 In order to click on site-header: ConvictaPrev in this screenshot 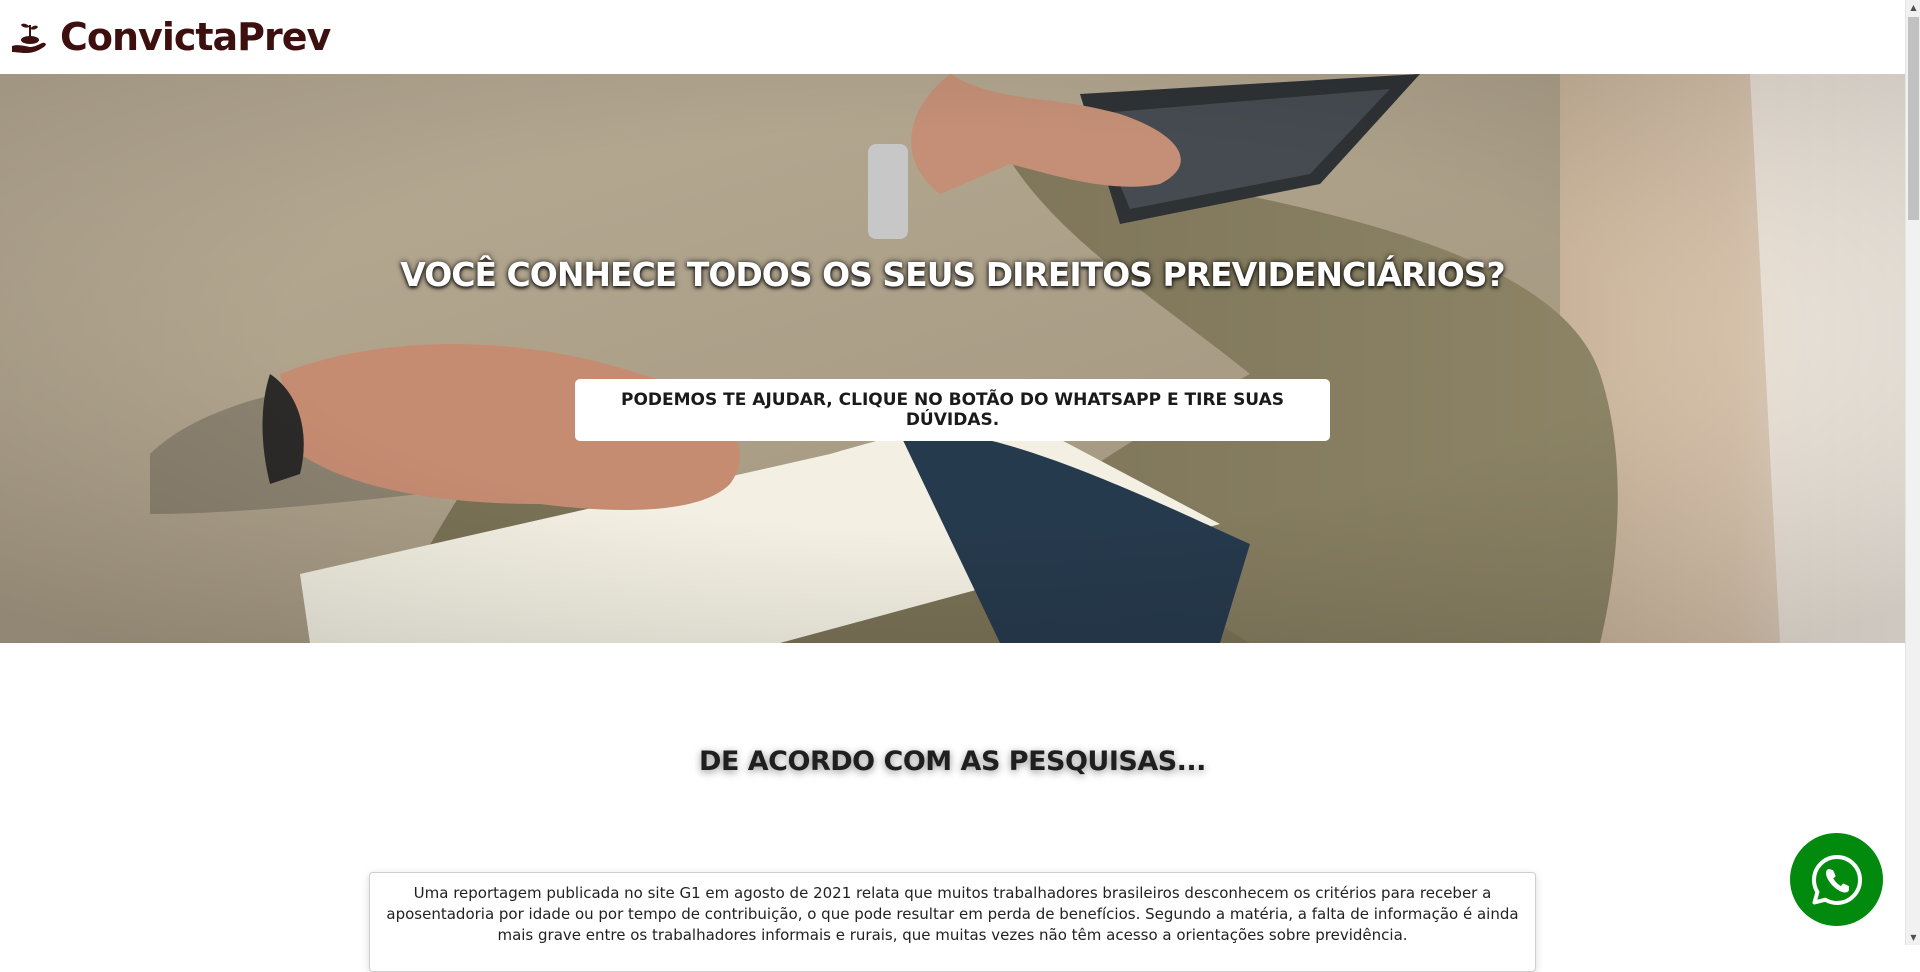, I will do `click(952, 37)`.